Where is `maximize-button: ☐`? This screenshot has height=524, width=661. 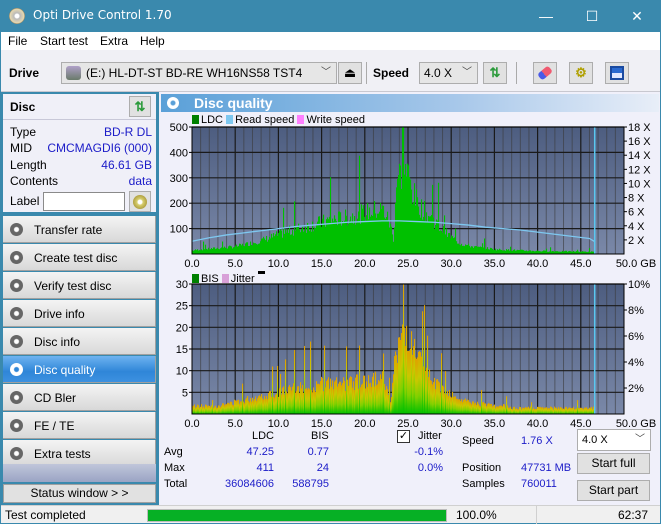 maximize-button: ☐ is located at coordinates (592, 16).